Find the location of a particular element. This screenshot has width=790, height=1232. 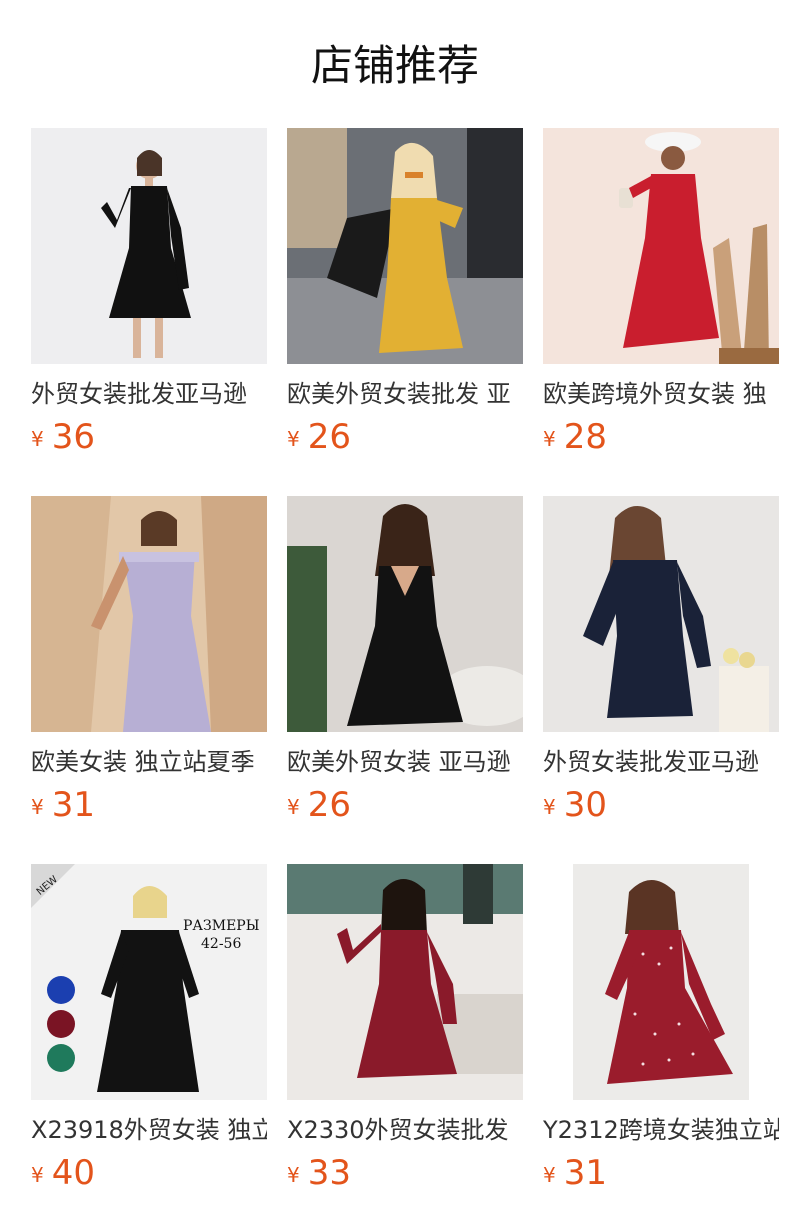

product-card: 欧美外贸女装批发 亚 ¥26 is located at coordinates (405, 298).